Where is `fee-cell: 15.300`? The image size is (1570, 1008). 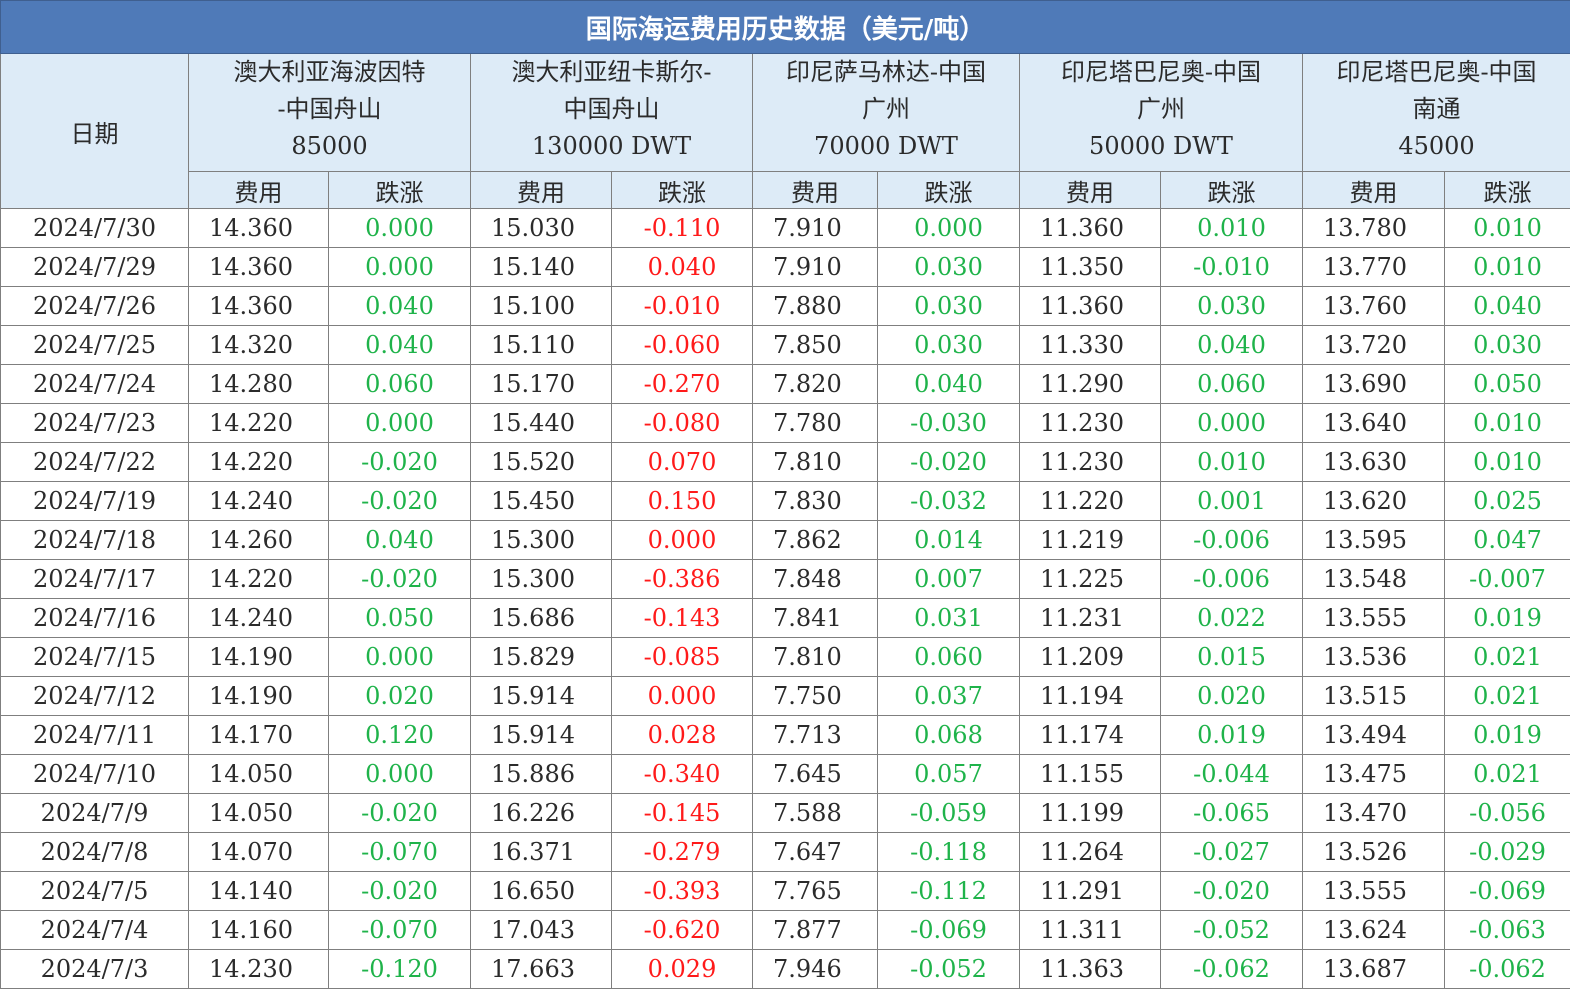 fee-cell: 15.300 is located at coordinates (541, 579).